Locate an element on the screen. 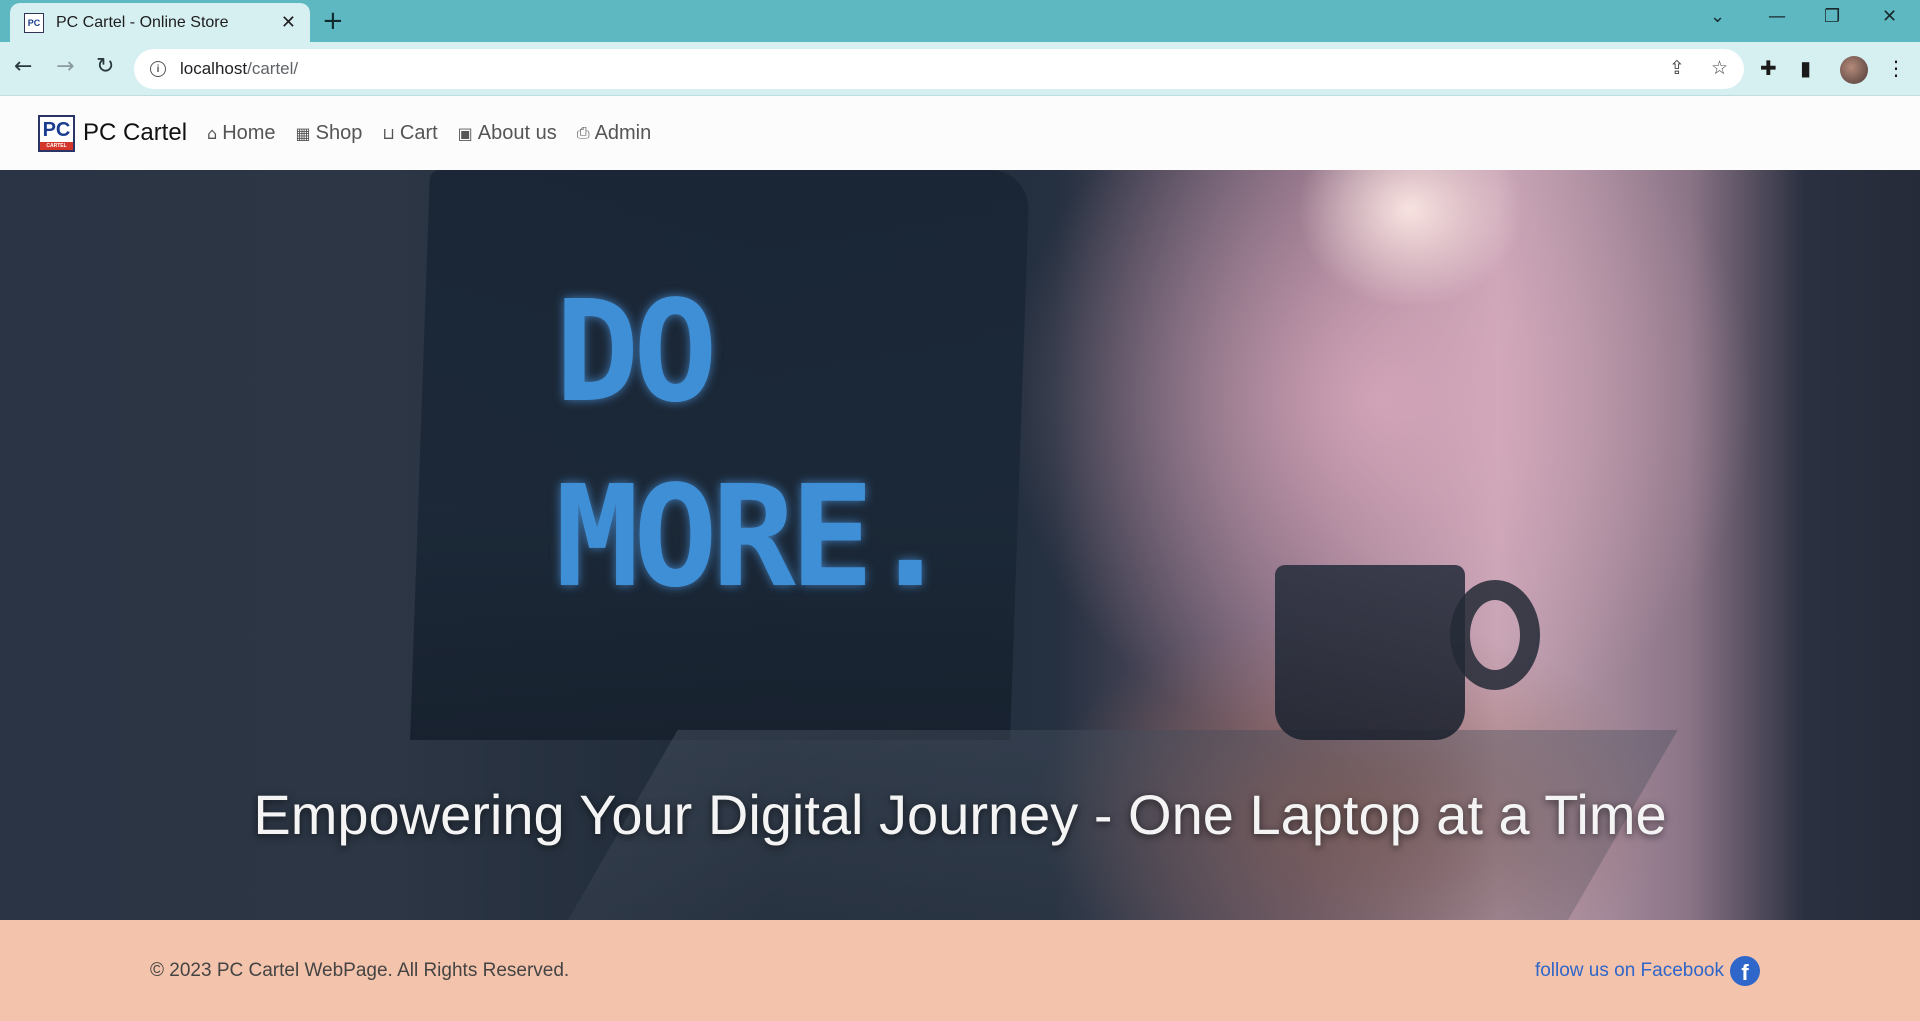 The image size is (1920, 1021). profile-avatar is located at coordinates (1854, 70).